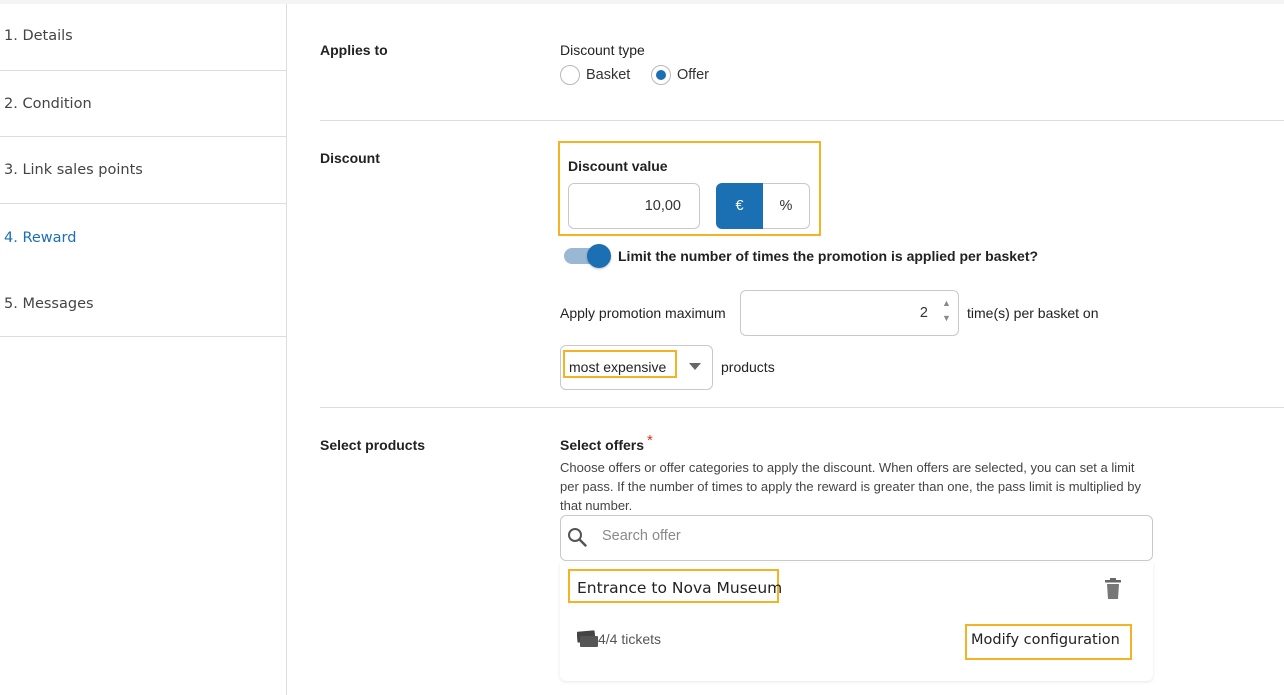 This screenshot has height=695, width=1284. Describe the element at coordinates (602, 50) in the screenshot. I see `discount-type-label: Discount type` at that location.